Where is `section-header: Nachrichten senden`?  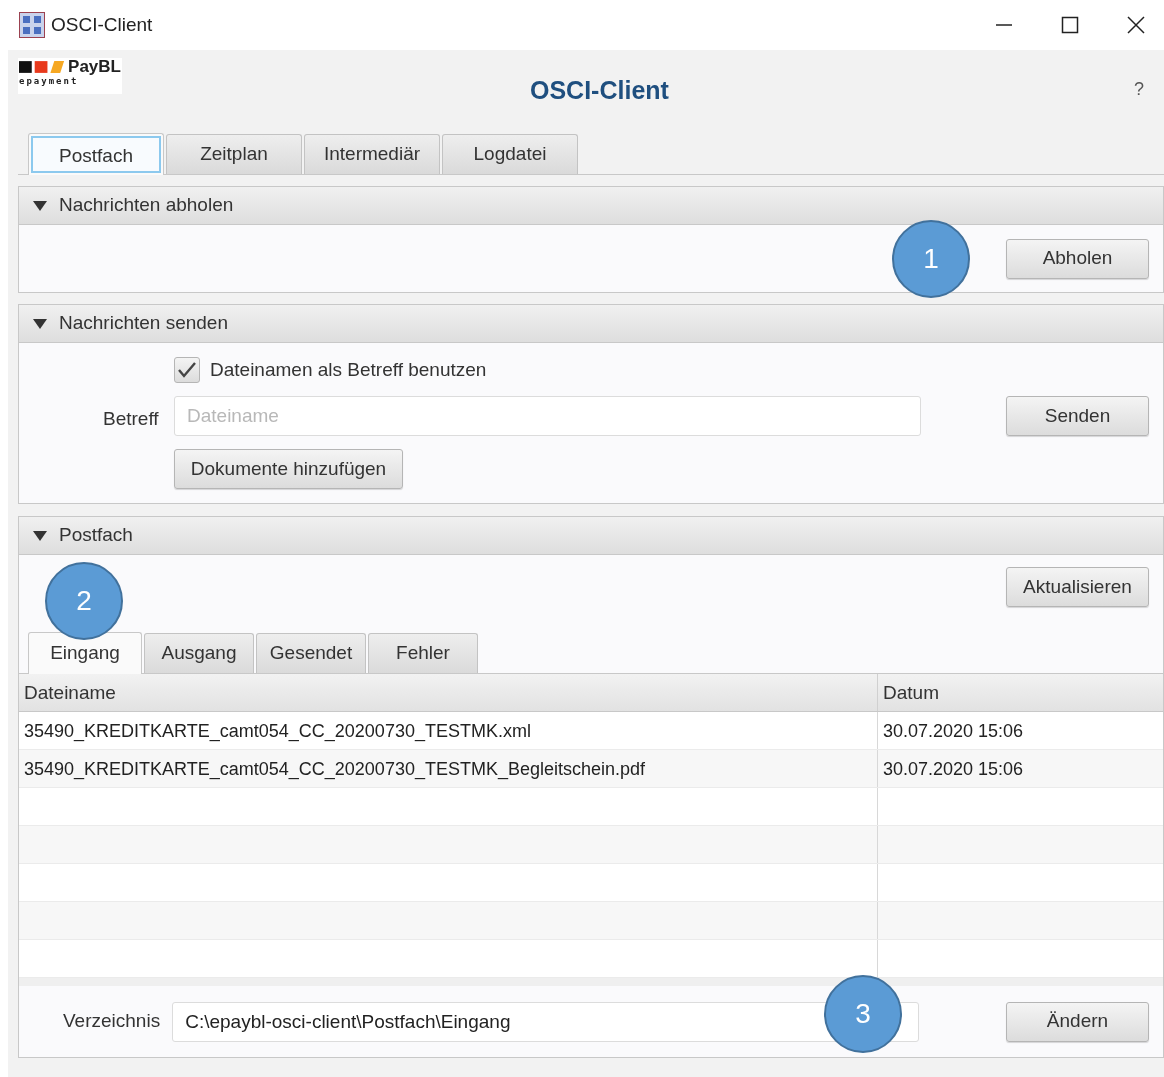
section-header: Nachrichten senden is located at coordinates (591, 324).